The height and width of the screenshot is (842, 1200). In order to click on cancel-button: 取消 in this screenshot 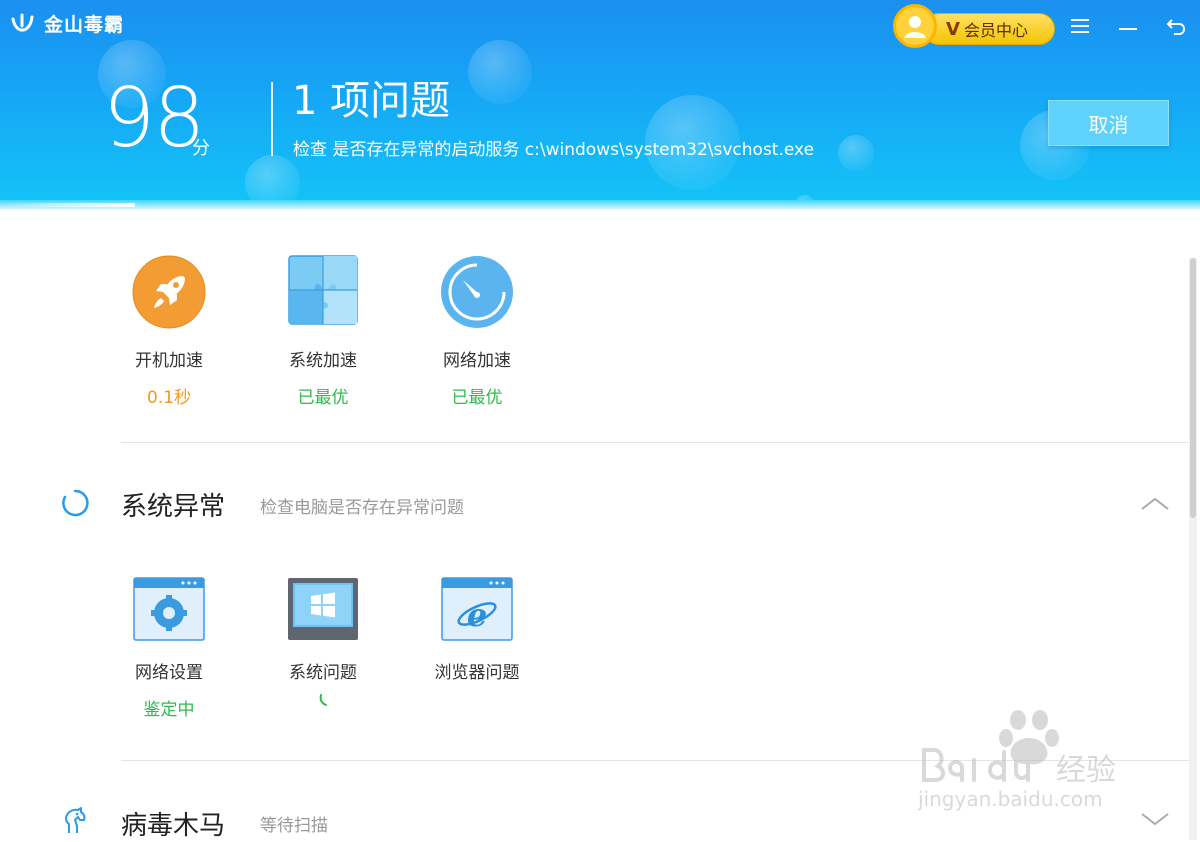, I will do `click(1108, 123)`.